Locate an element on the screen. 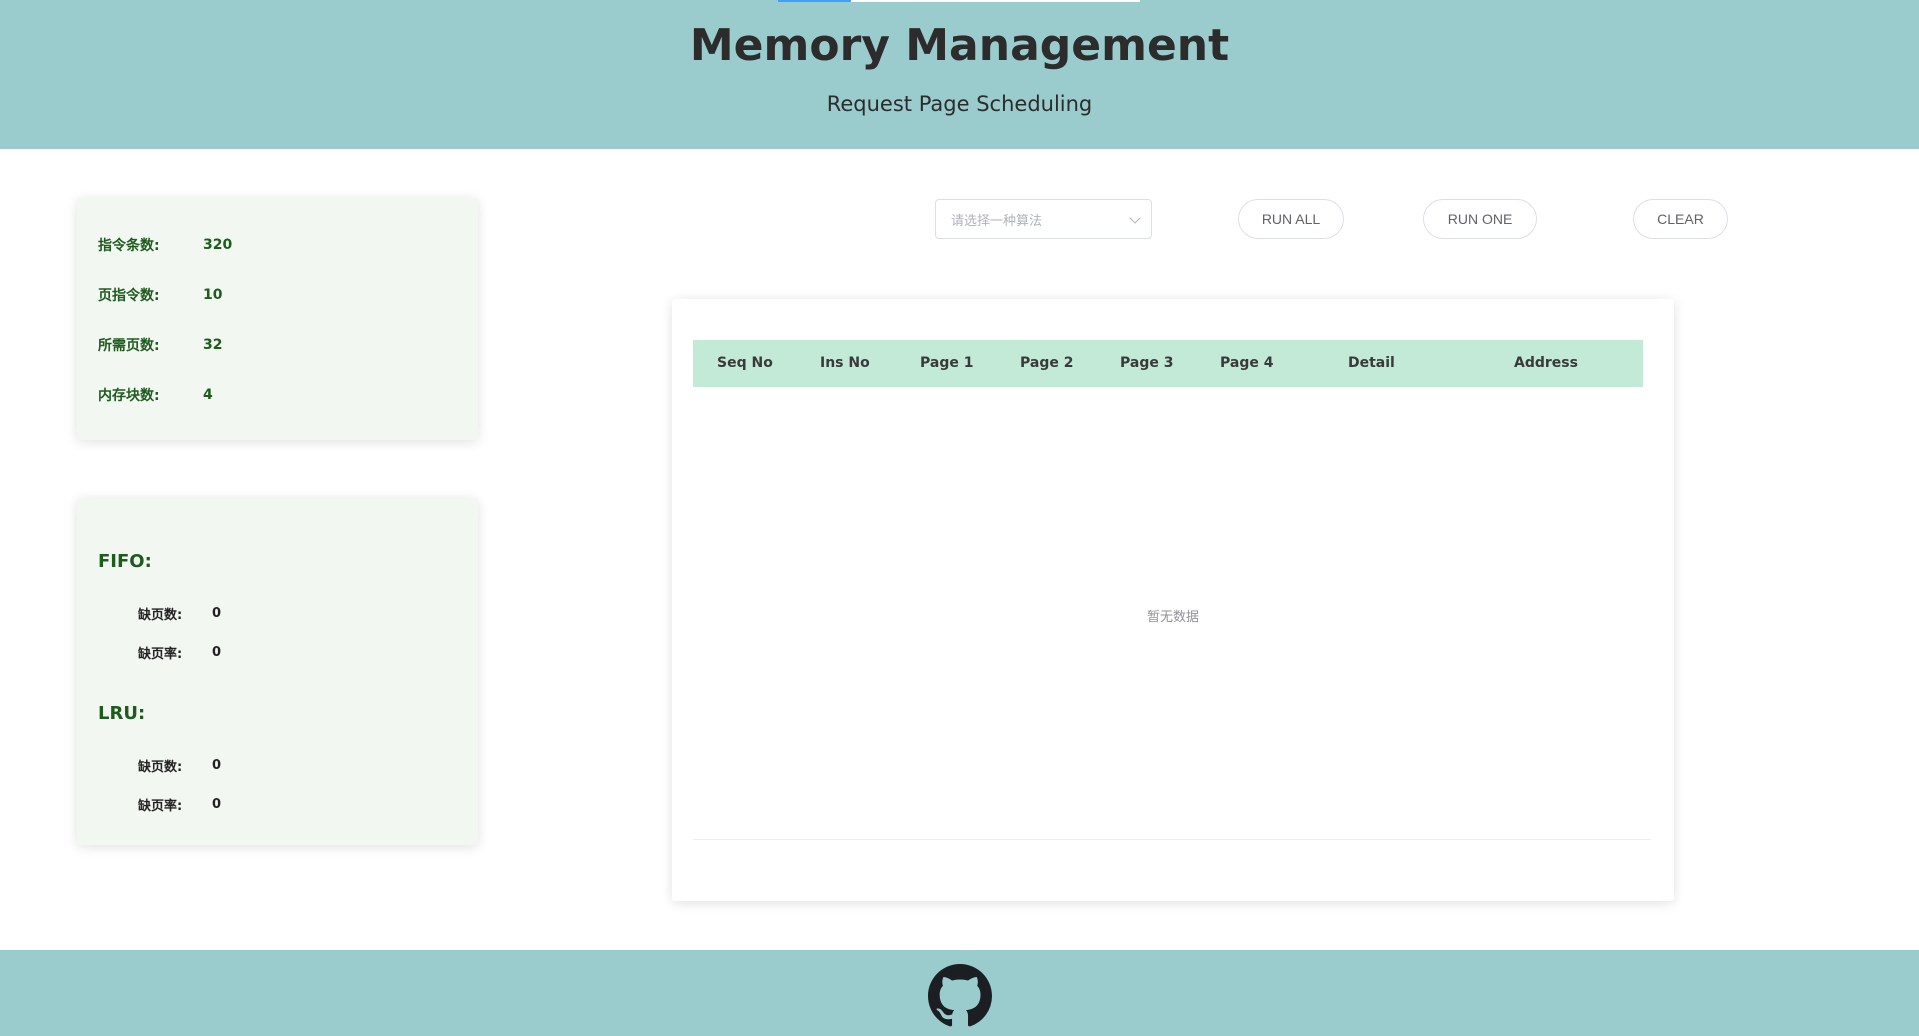 The width and height of the screenshot is (1919, 1036). column-header: Page 4 is located at coordinates (1247, 363).